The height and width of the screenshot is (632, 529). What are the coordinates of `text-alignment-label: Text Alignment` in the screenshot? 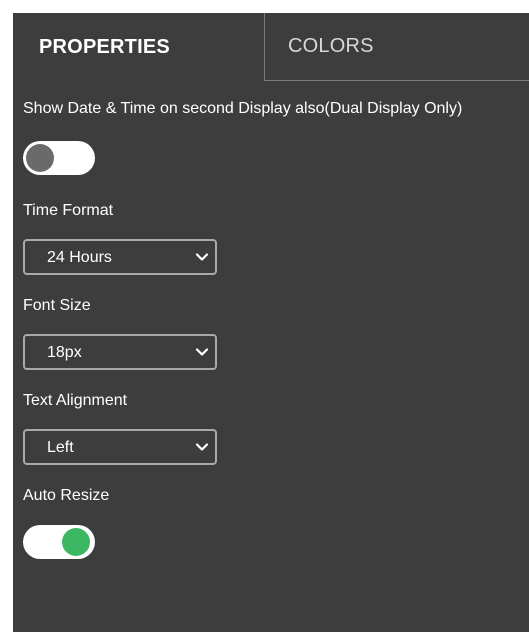 It's located at (75, 400).